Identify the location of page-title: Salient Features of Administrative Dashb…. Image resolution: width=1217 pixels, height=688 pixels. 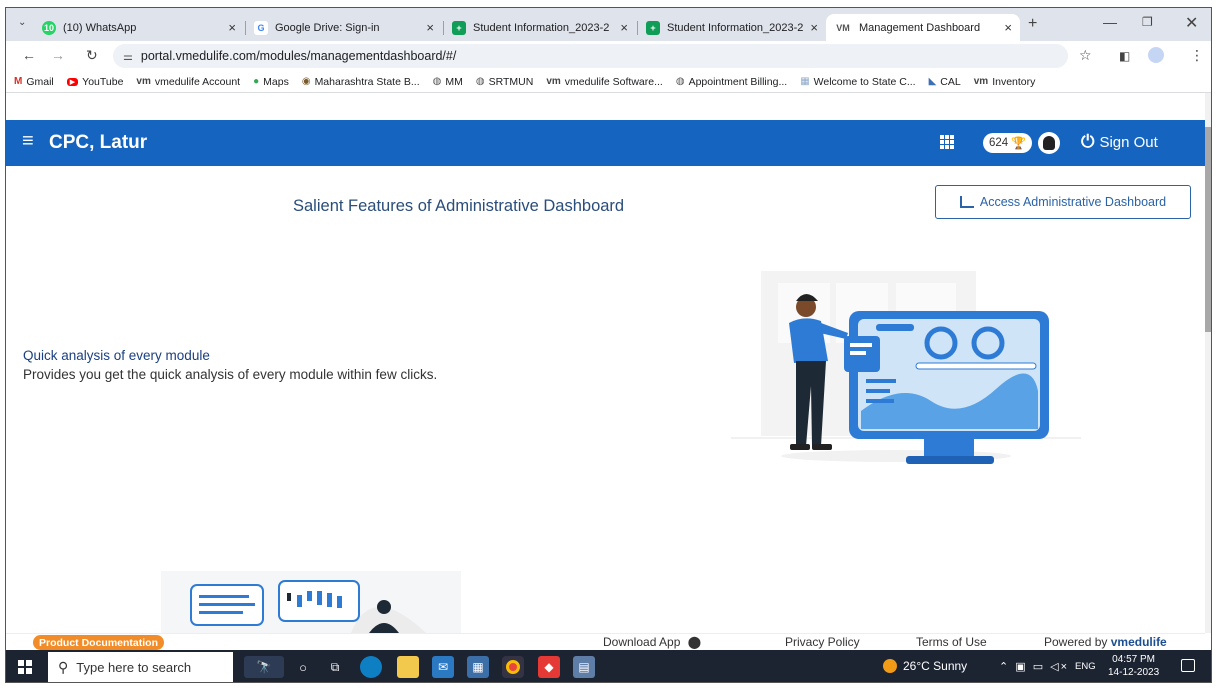
(459, 206).